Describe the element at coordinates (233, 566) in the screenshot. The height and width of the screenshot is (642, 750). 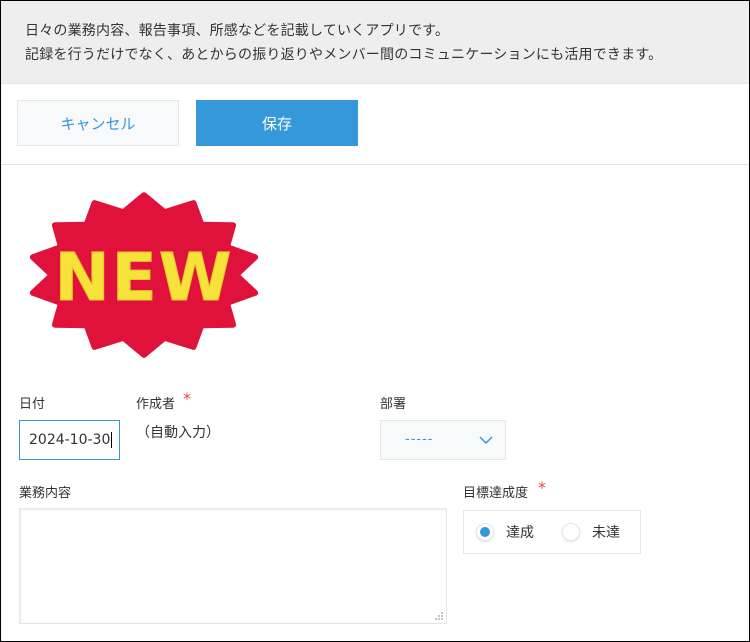
I see `work-textarea` at that location.